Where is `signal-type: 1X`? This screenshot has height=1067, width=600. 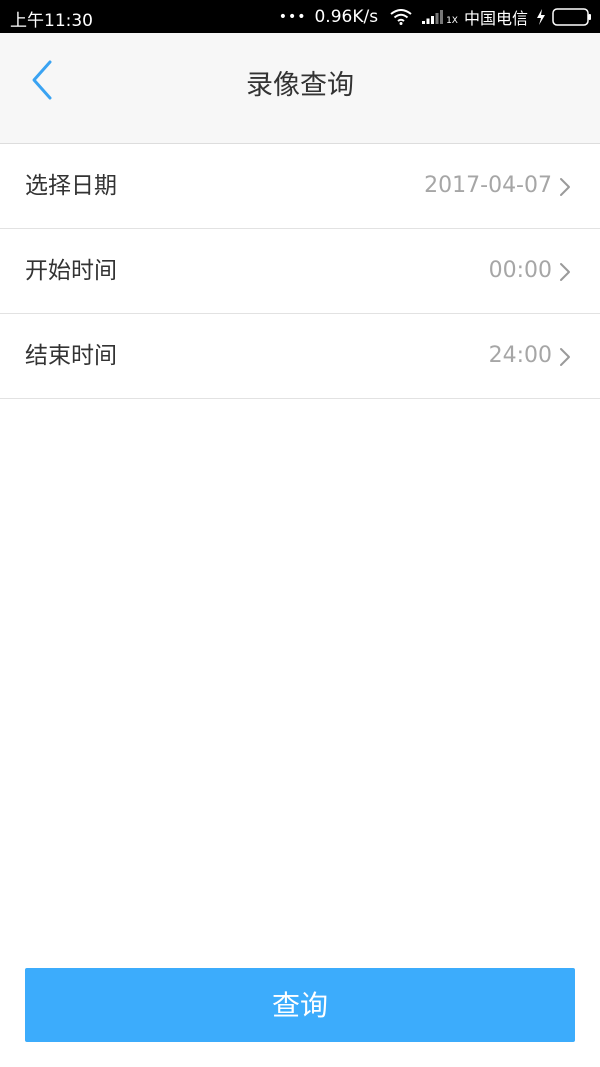 signal-type: 1X is located at coordinates (452, 20).